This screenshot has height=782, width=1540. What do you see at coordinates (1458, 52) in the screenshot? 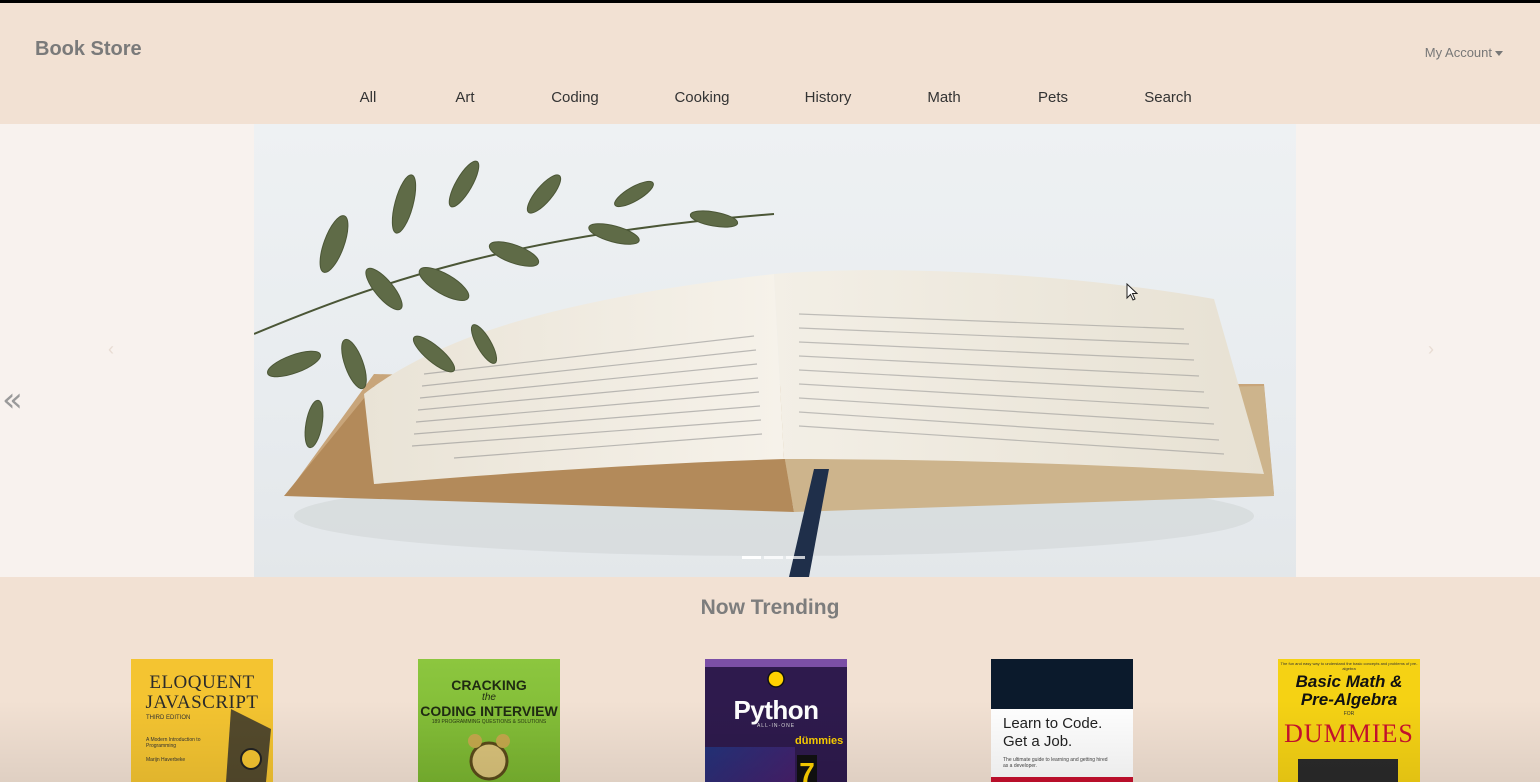
I see `my-account-label: My Account` at bounding box center [1458, 52].